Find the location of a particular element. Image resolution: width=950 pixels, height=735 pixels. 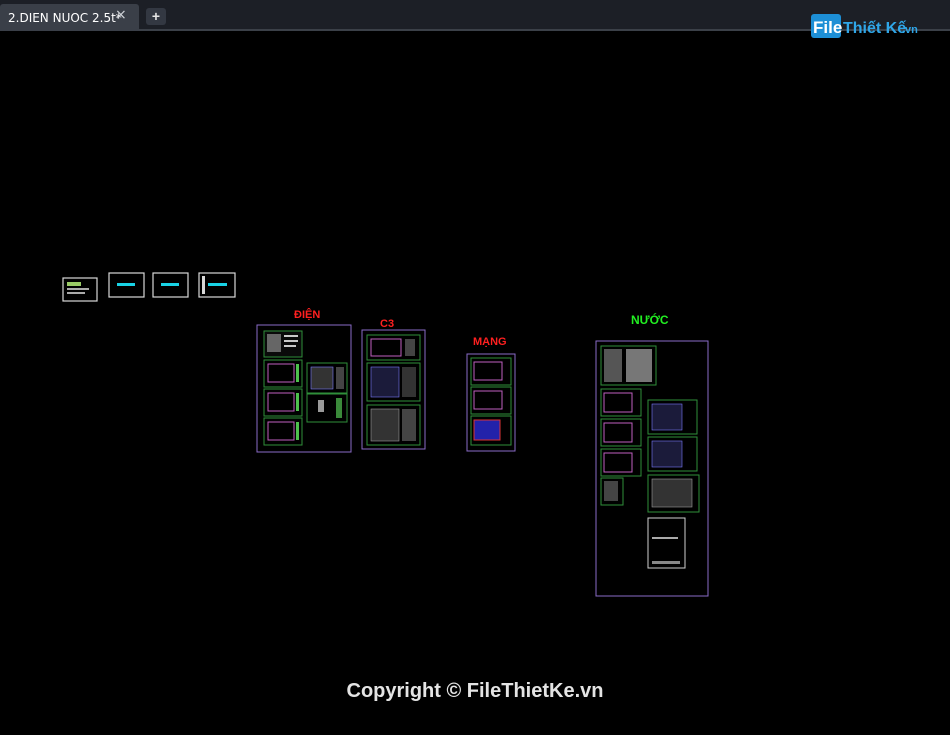

cover-sheet-thumbnails is located at coordinates (149, 287).